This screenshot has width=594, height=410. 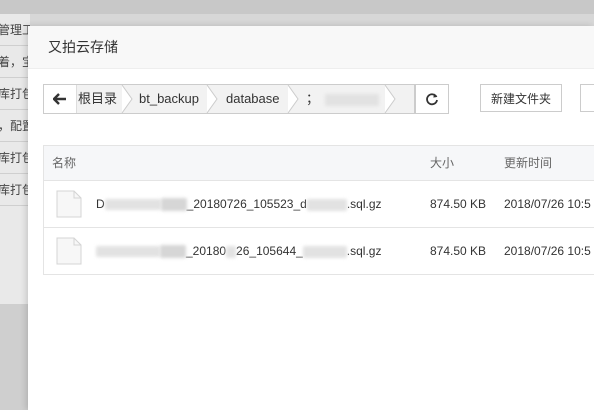 I want to click on breadcrumb-root: 根目录, so click(x=97, y=99).